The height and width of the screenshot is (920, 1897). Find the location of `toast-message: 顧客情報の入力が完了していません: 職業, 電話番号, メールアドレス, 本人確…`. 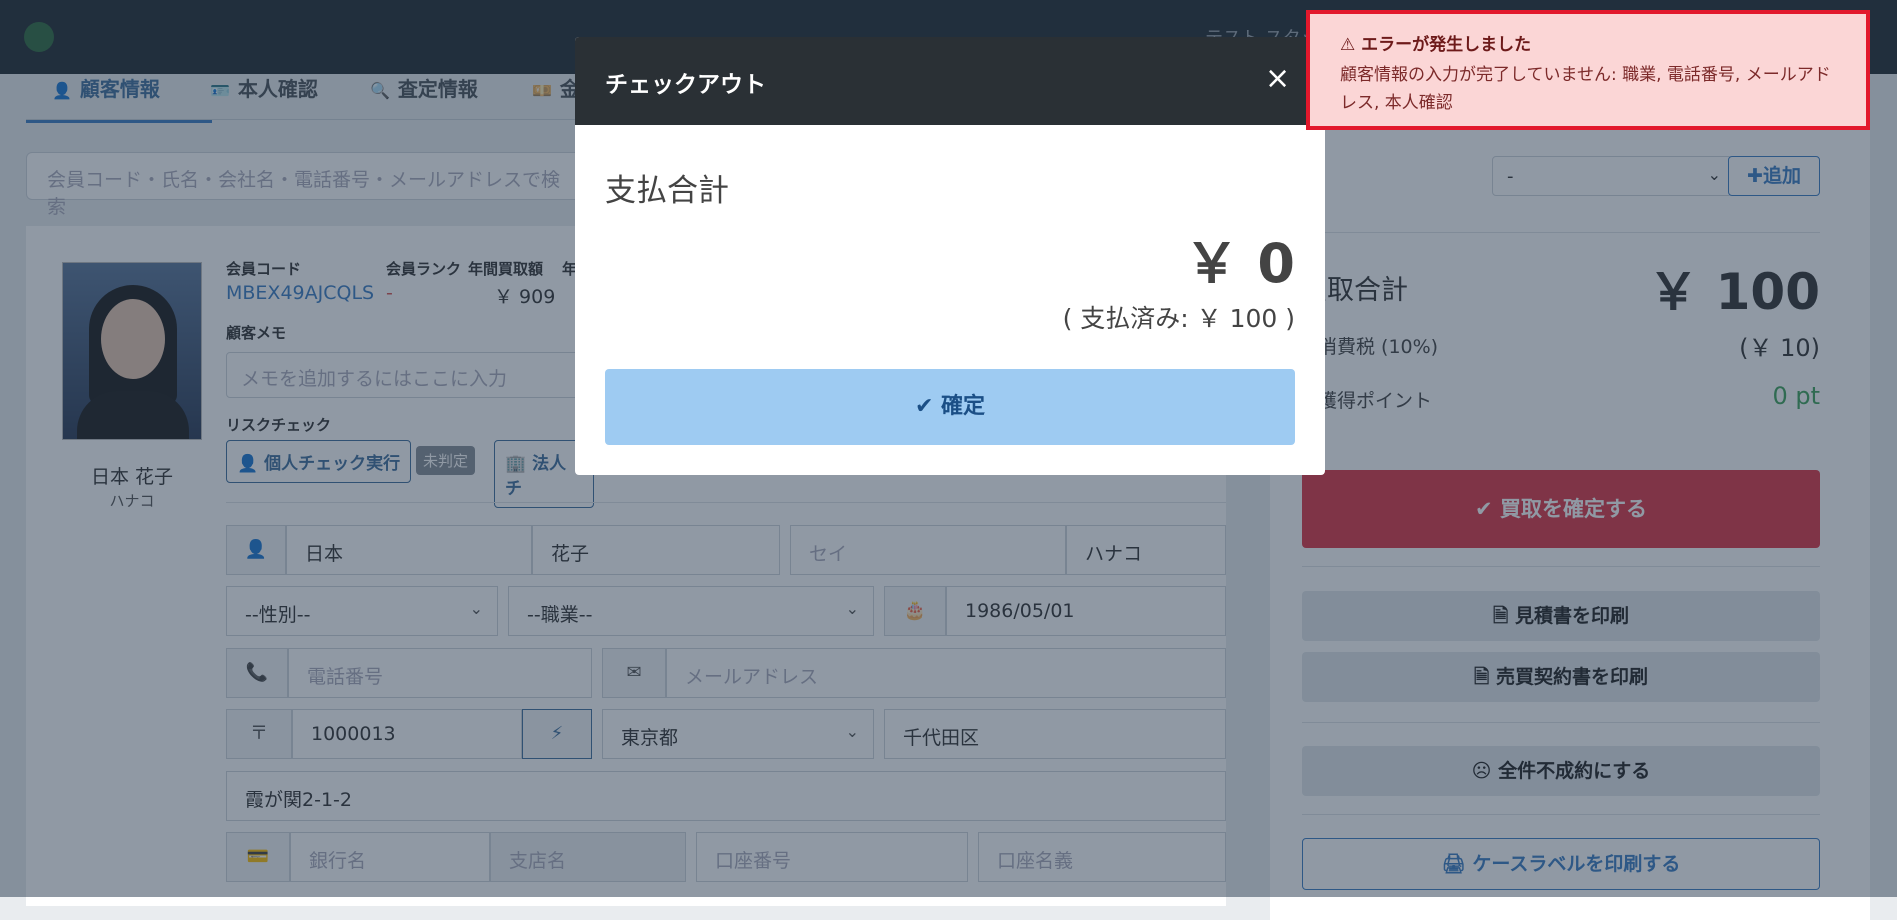

toast-message: 顧客情報の入力が完了していません: 職業, 電話番号, メールアドレス, 本人確… is located at coordinates (1585, 89).